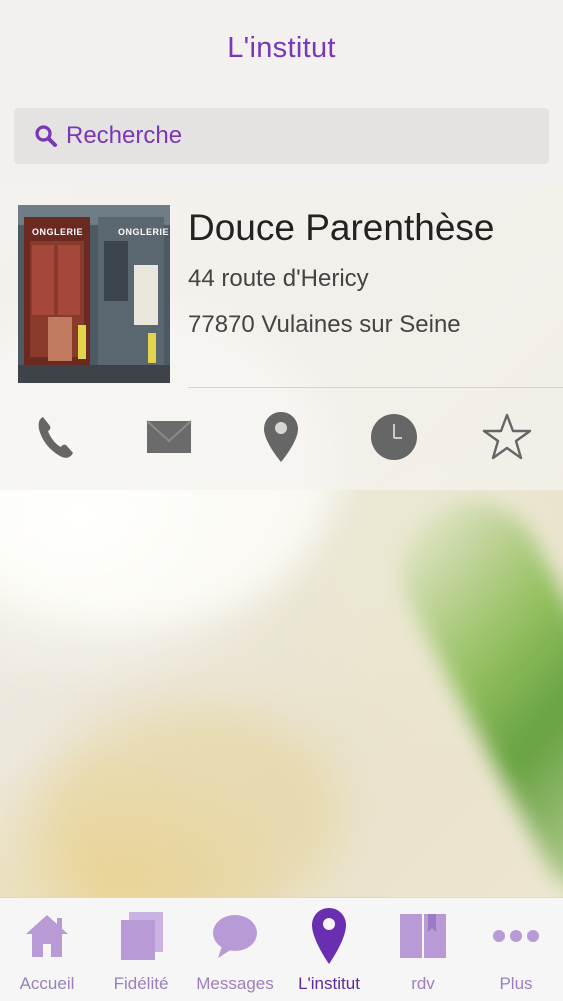 The image size is (563, 1001). Describe the element at coordinates (375, 387) in the screenshot. I see `card-divider` at that location.